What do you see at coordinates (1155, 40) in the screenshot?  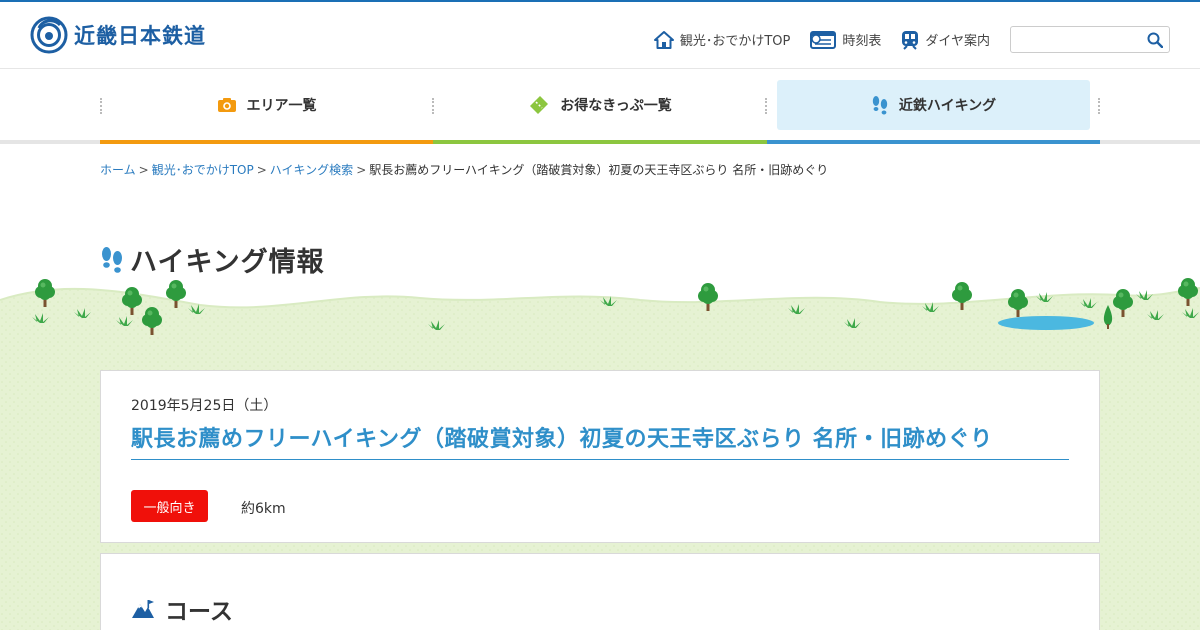 I see `search-icon` at bounding box center [1155, 40].